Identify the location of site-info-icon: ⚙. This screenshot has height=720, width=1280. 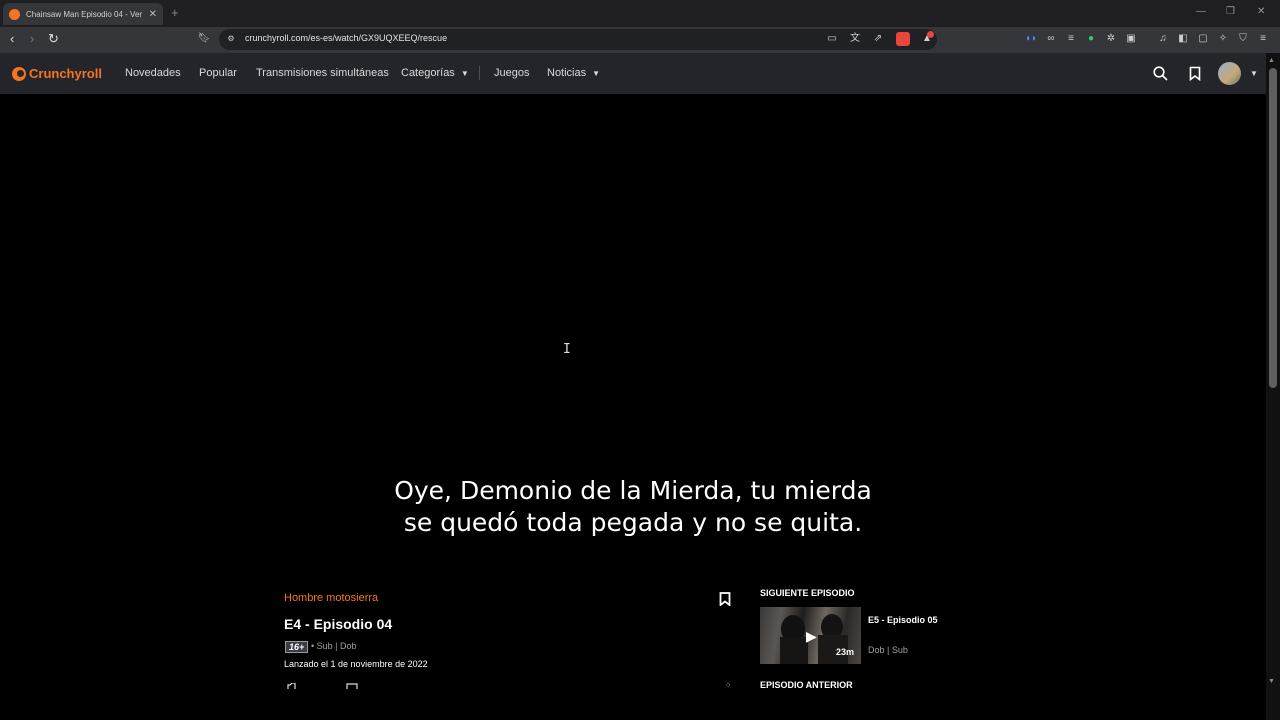
(231, 39).